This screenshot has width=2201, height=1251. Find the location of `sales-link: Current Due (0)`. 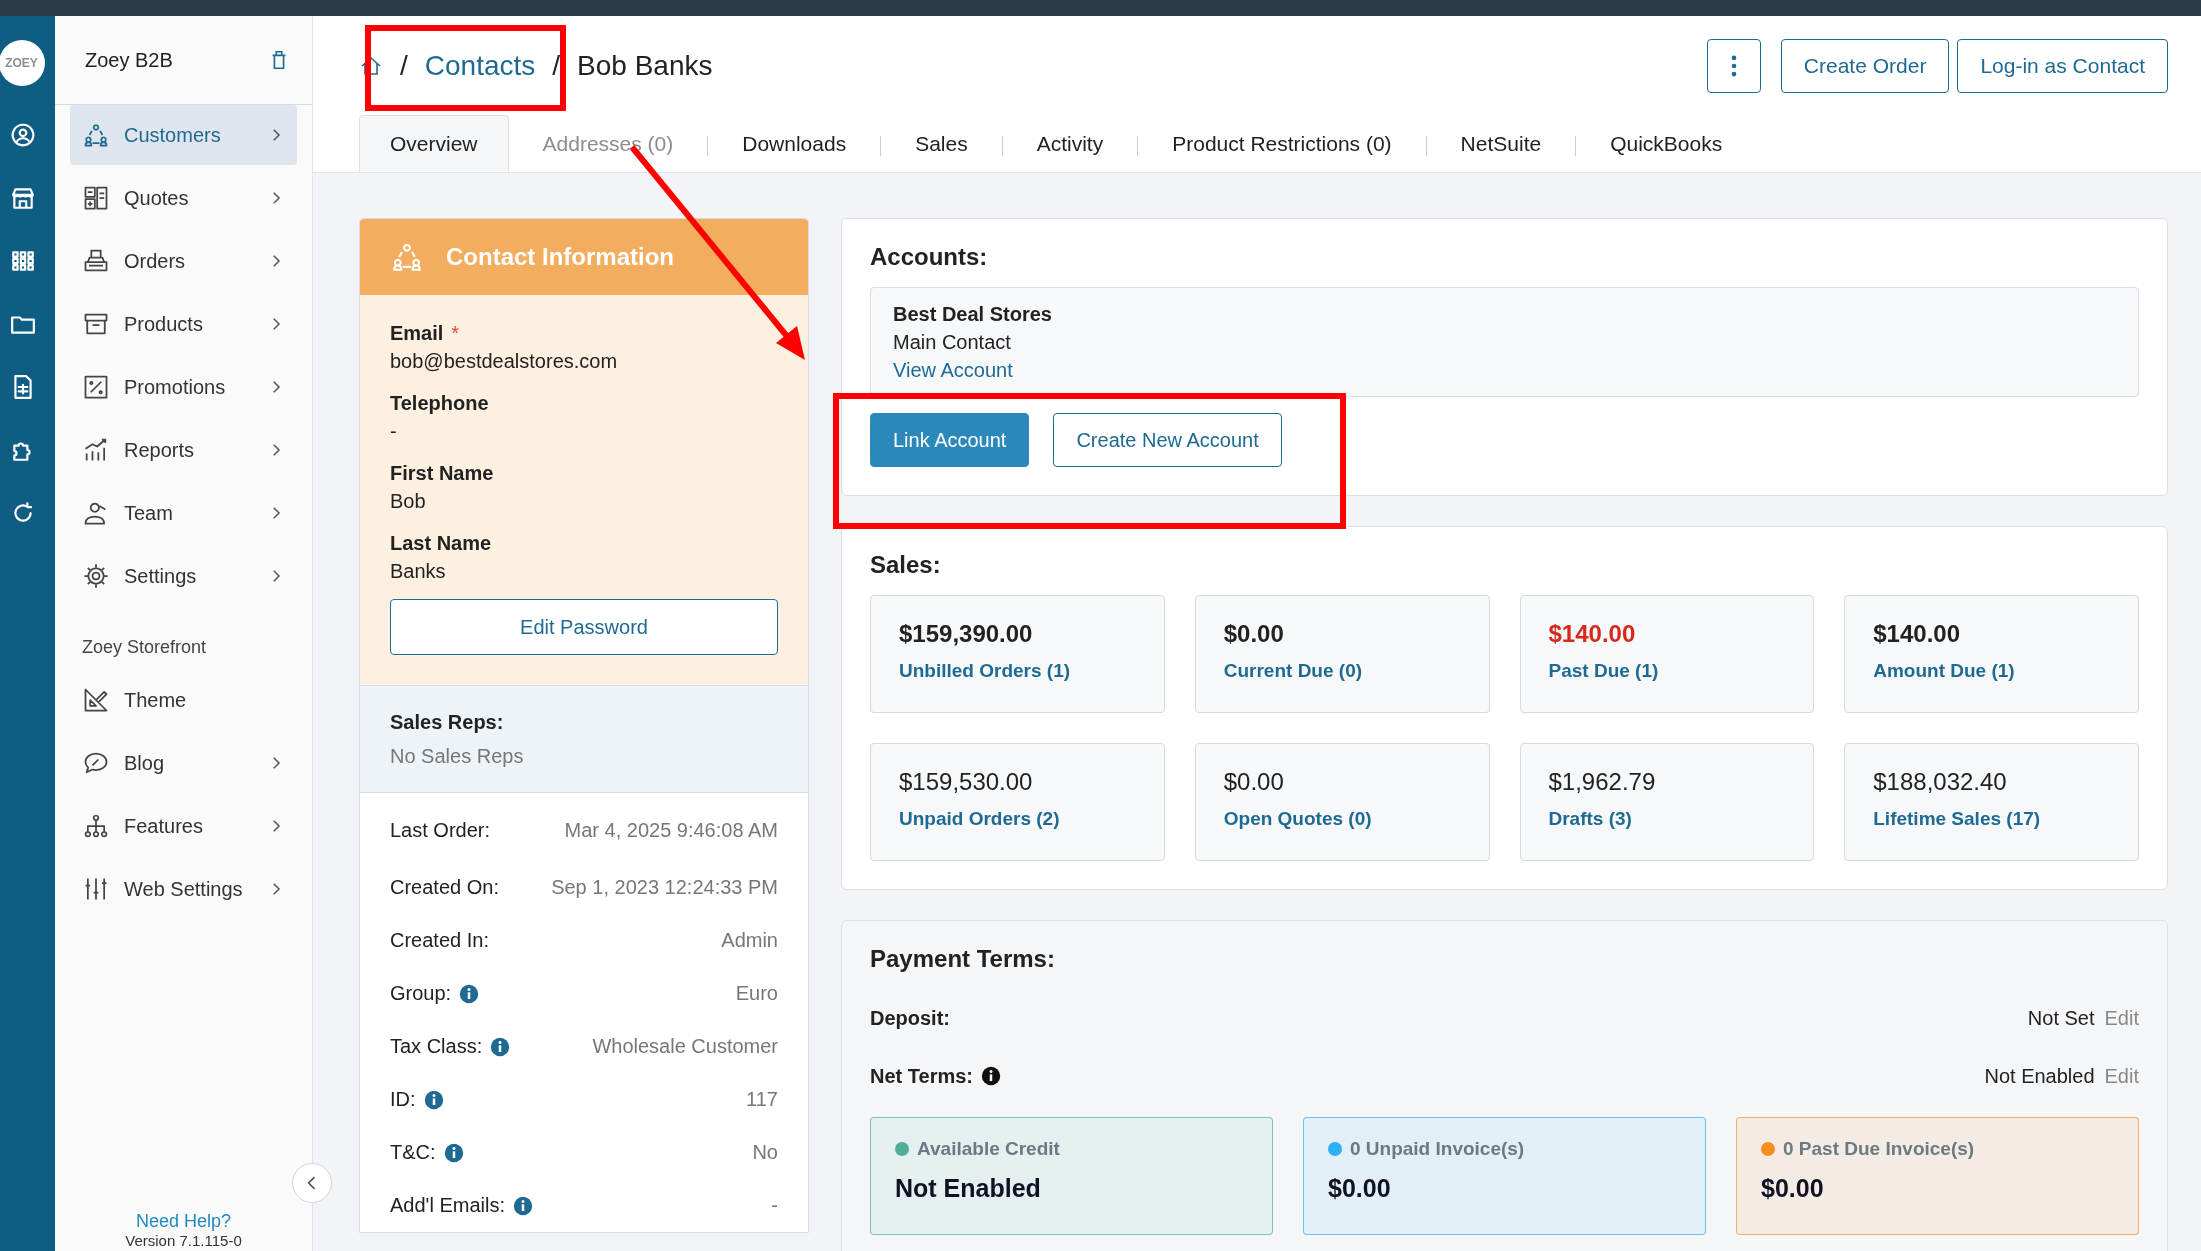

sales-link: Current Due (0) is located at coordinates (1293, 671).